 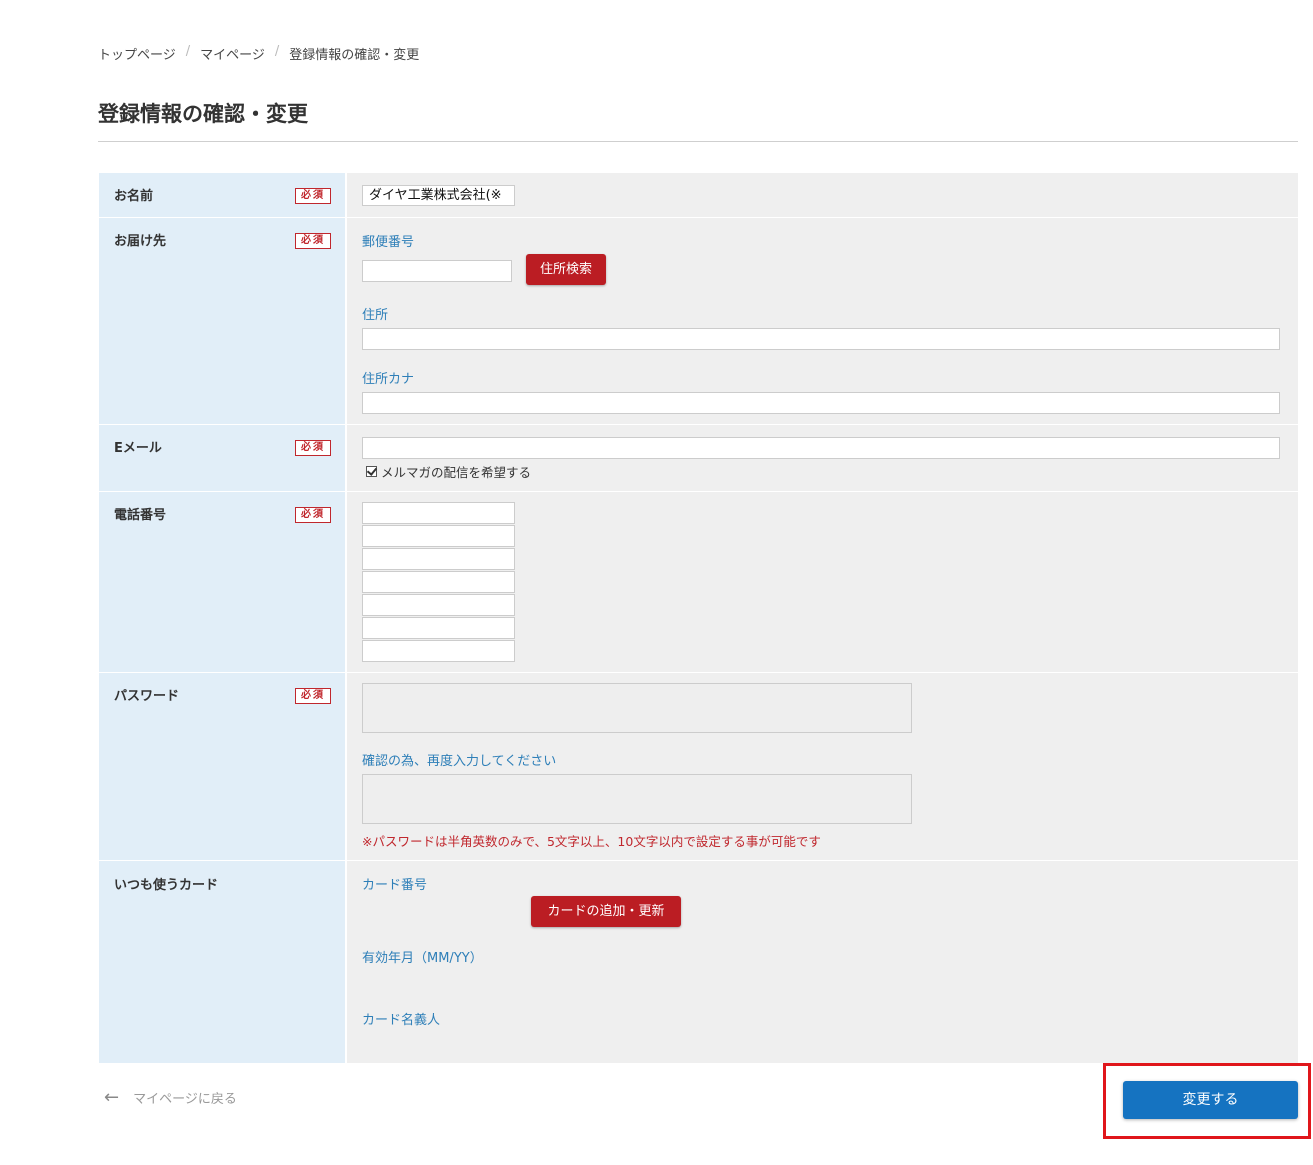 I want to click on address-kana-input, so click(x=821, y=403).